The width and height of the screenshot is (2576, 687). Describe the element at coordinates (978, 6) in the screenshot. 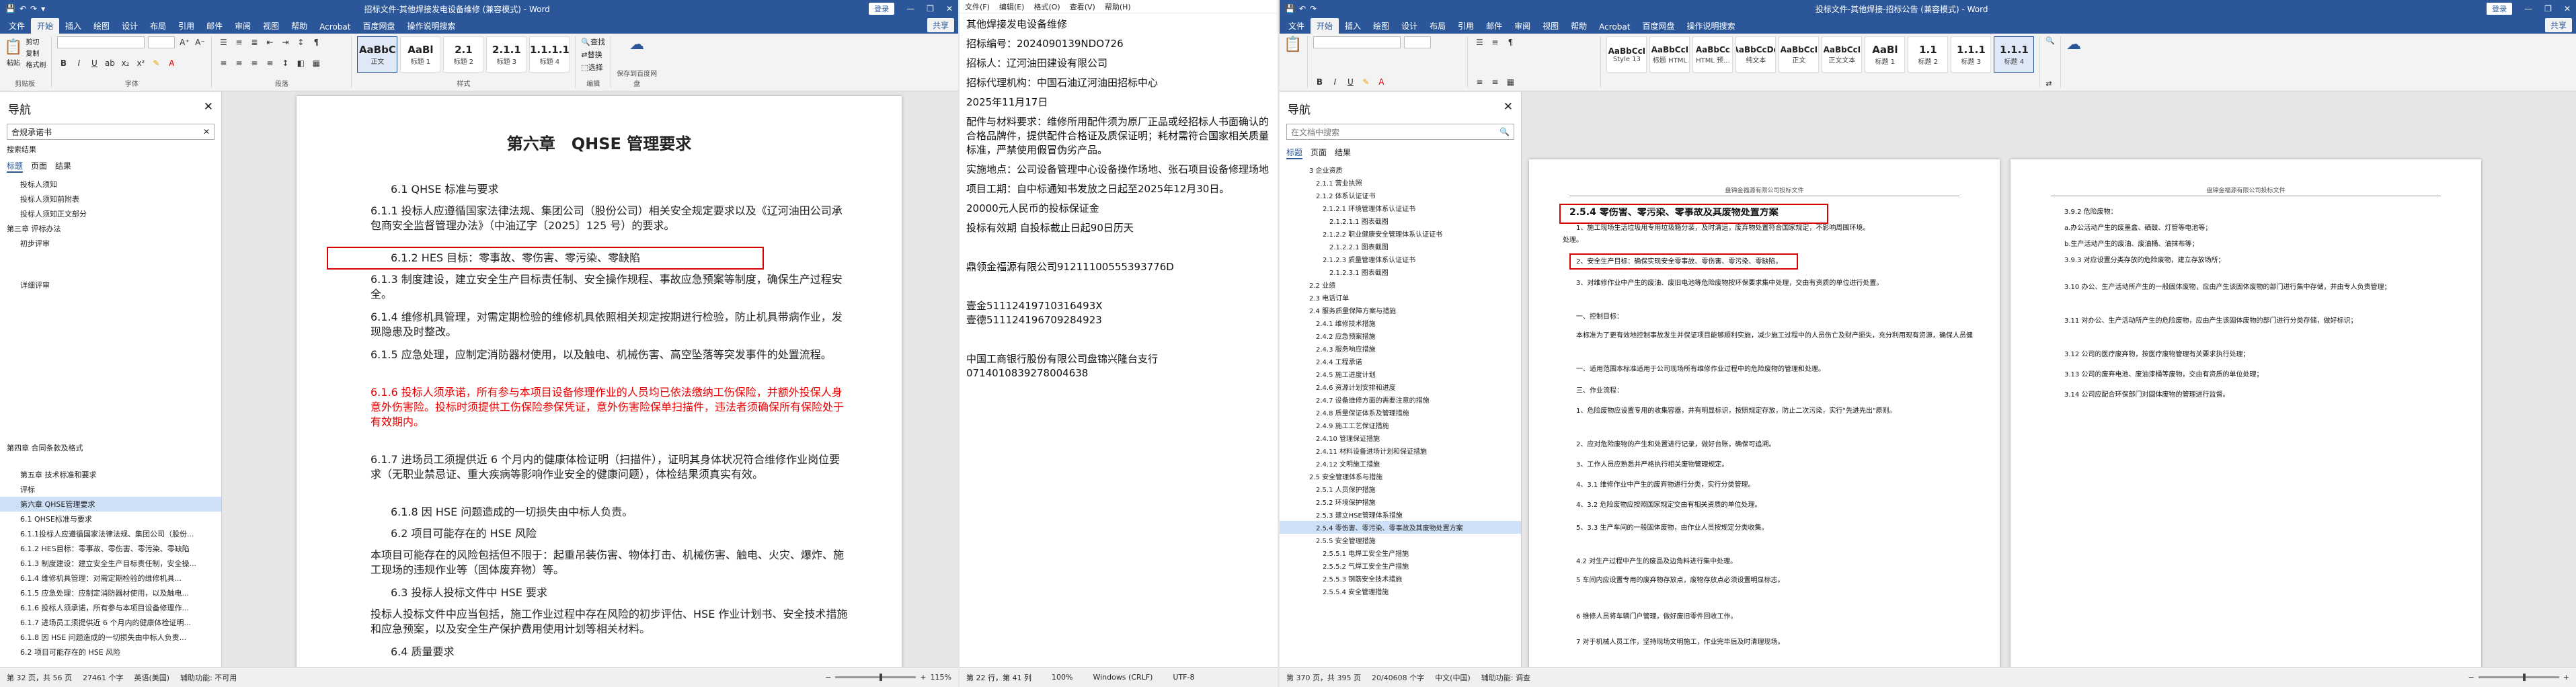

I see `menu-file: 文件(F)` at that location.